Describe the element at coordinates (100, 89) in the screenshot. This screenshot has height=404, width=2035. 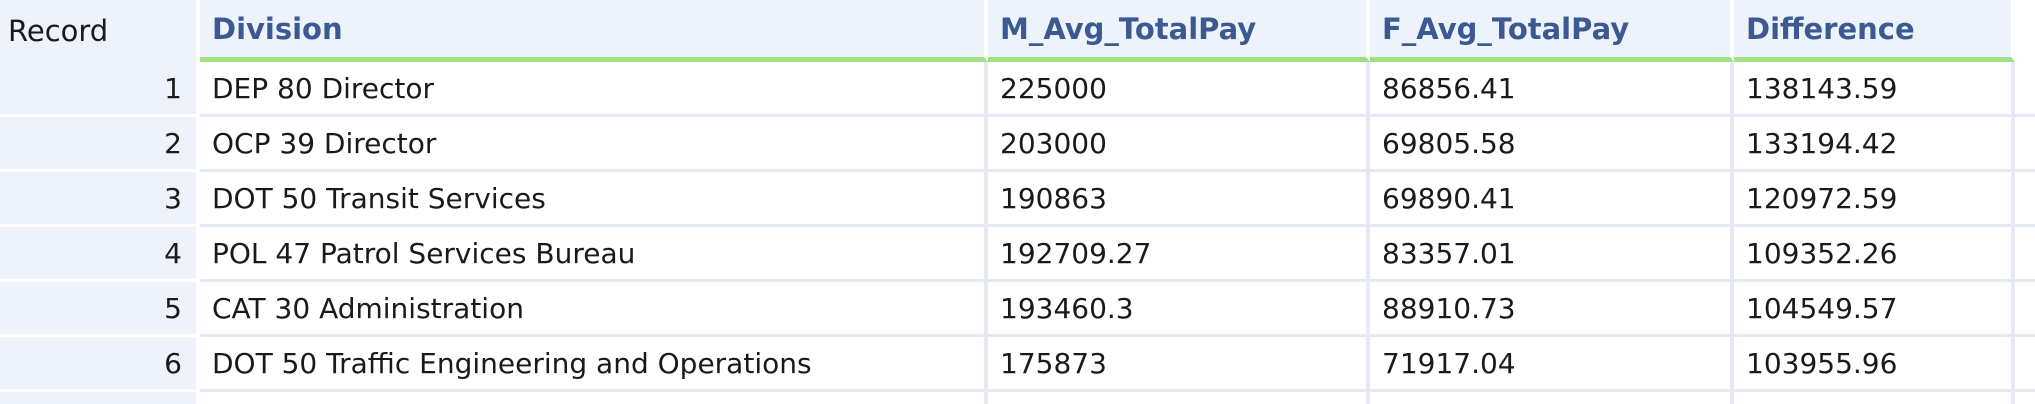
I see `record-number-cell: 1` at that location.